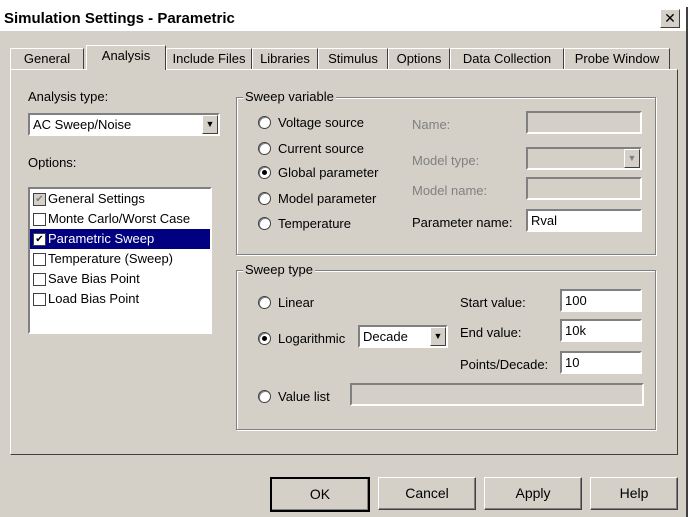 This screenshot has height=517, width=690. Describe the element at coordinates (120, 199) in the screenshot. I see `option-general-settings: ✔ General Settings` at that location.